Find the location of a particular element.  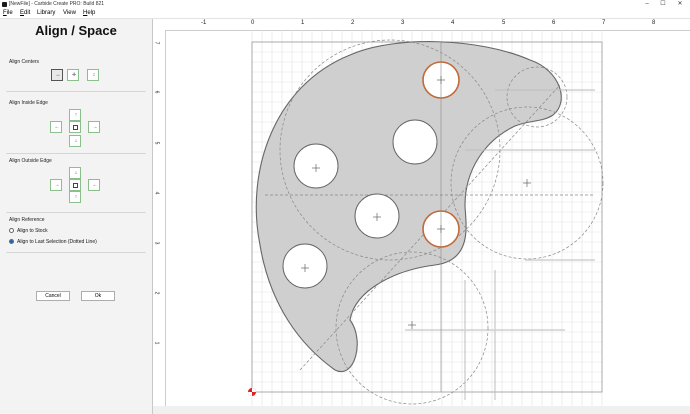

origin-icon is located at coordinates (252, 392).